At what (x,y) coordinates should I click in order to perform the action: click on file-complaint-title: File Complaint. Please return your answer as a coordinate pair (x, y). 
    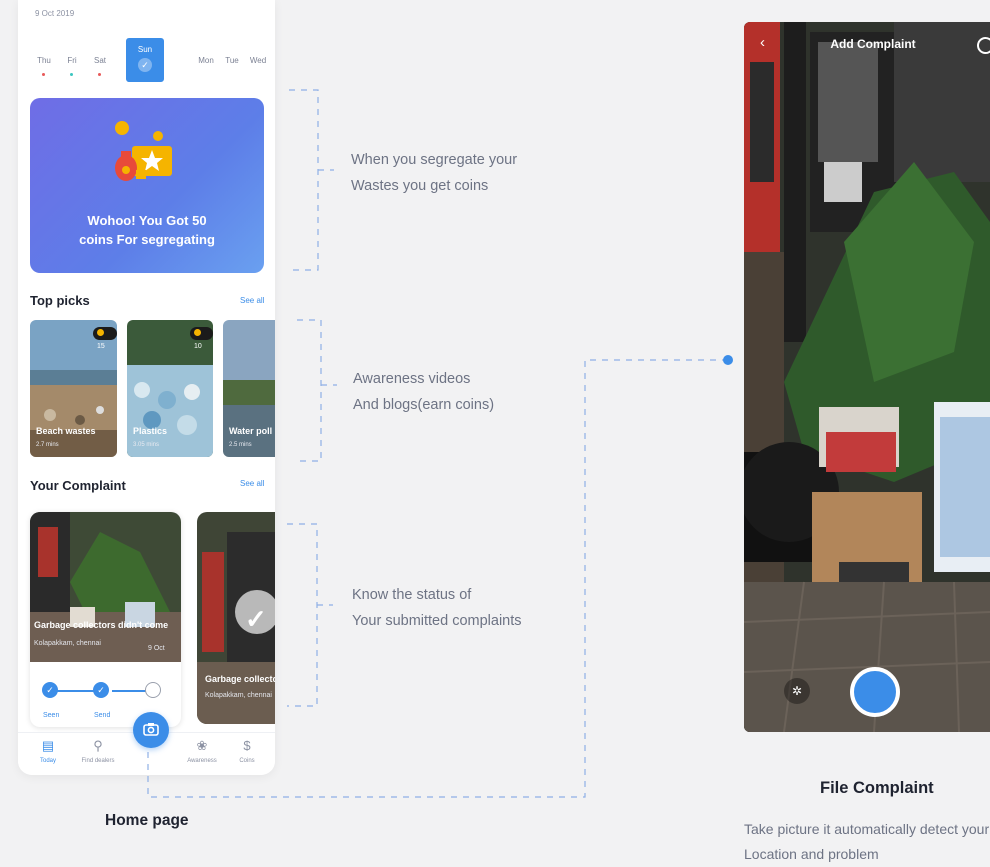
    Looking at the image, I should click on (877, 788).